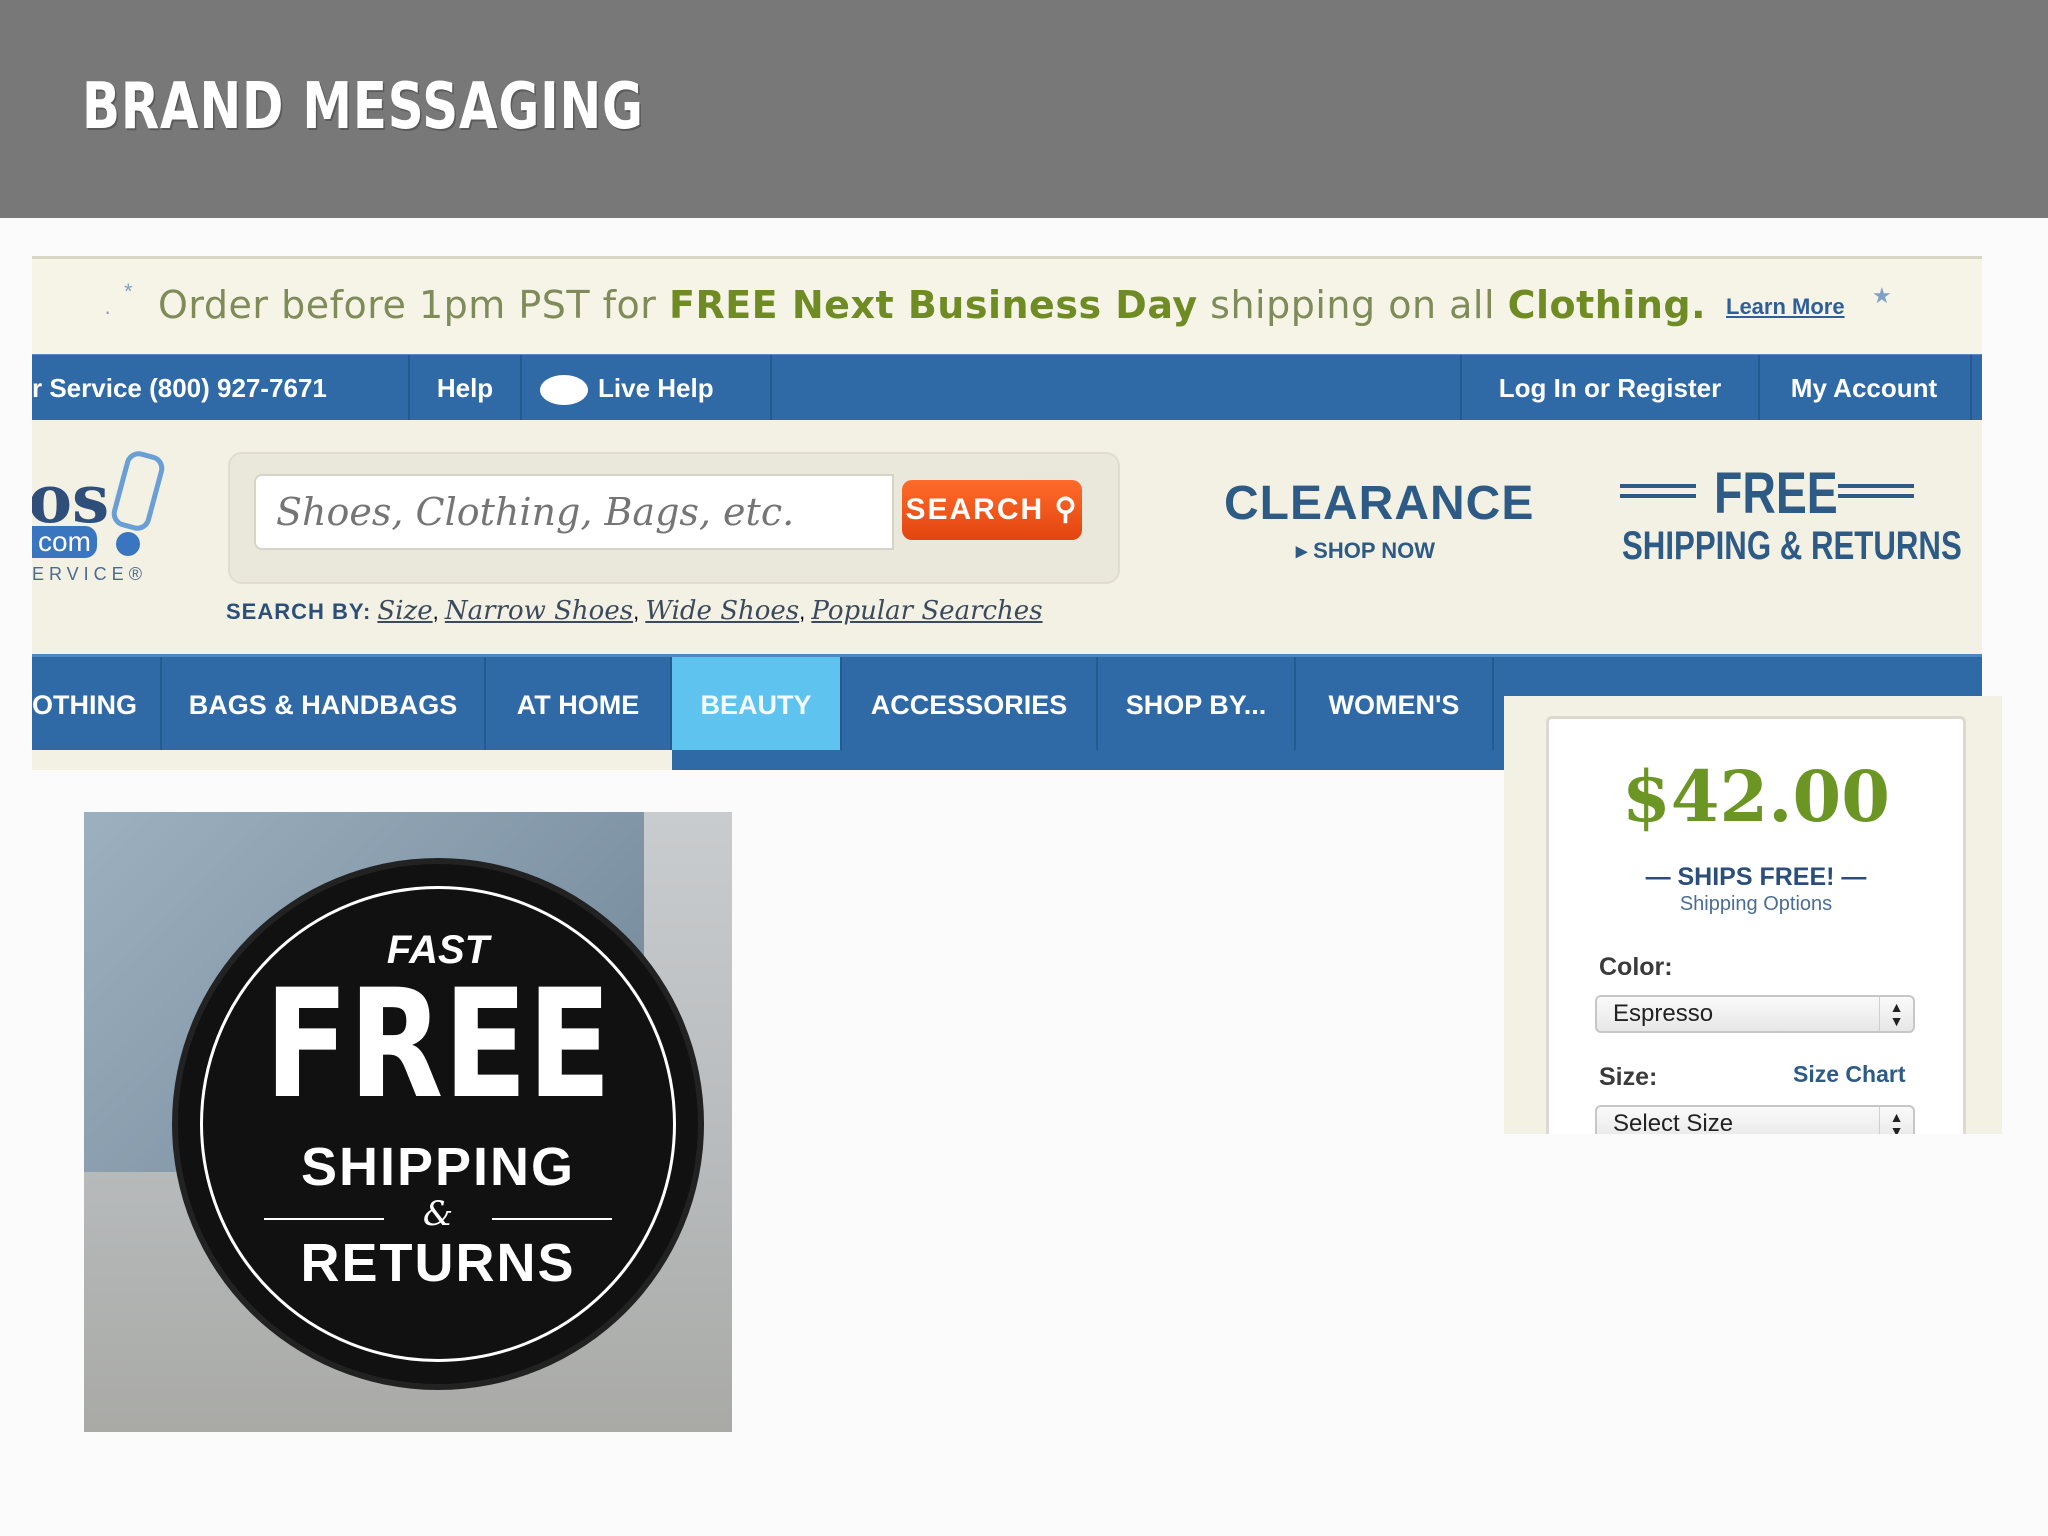 This screenshot has width=2048, height=1536. I want to click on search-box: SEARCH ⚲, so click(674, 518).